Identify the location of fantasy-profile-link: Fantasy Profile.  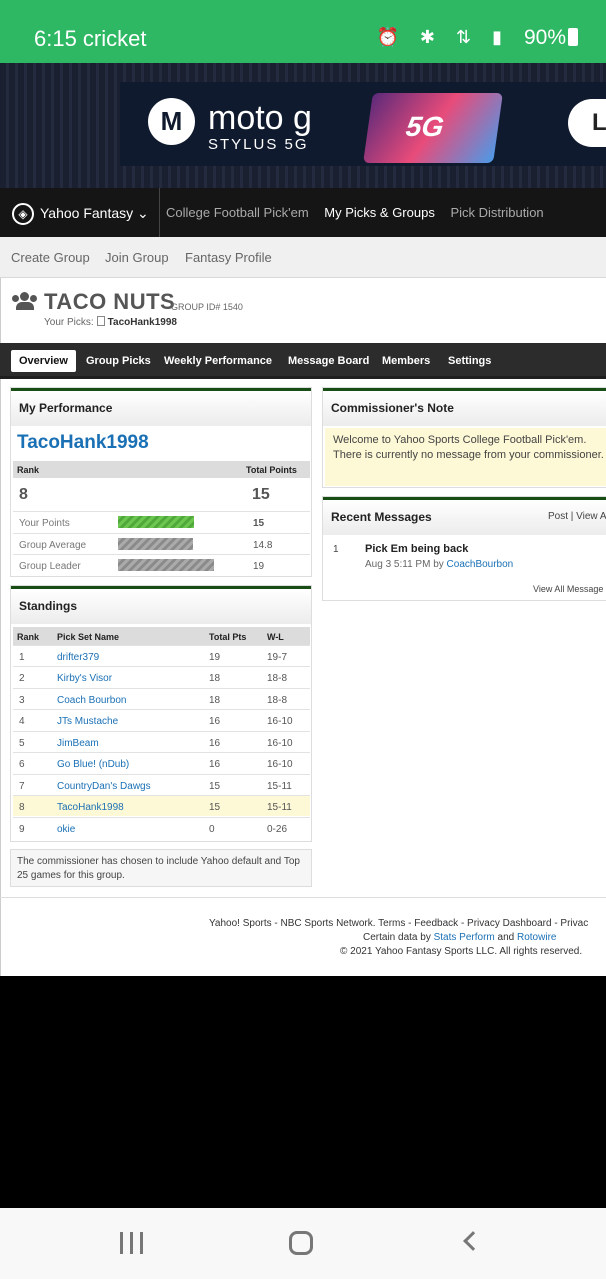
(228, 257).